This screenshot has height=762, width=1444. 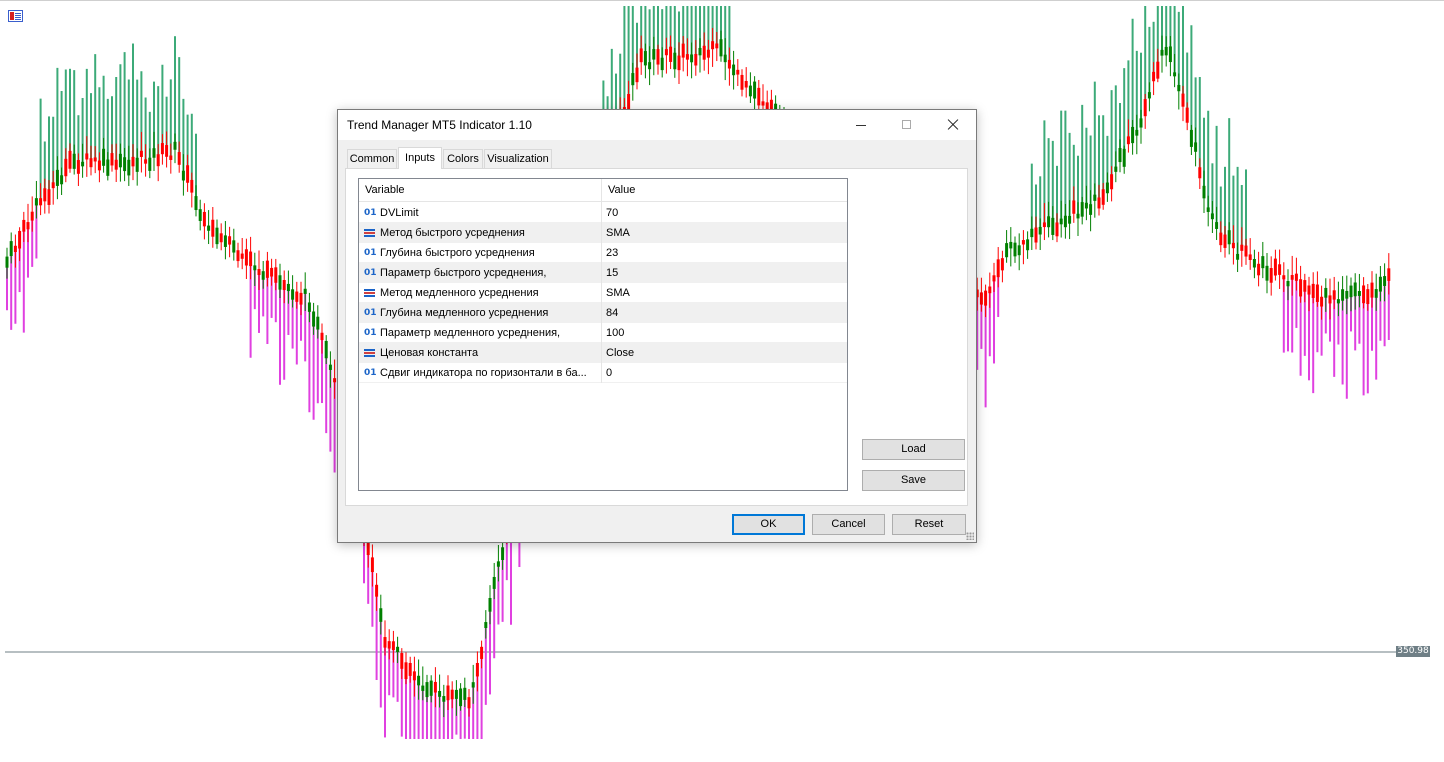 What do you see at coordinates (603, 313) in the screenshot?
I see `input-row: 01 Глубина медленного усреднения 84` at bounding box center [603, 313].